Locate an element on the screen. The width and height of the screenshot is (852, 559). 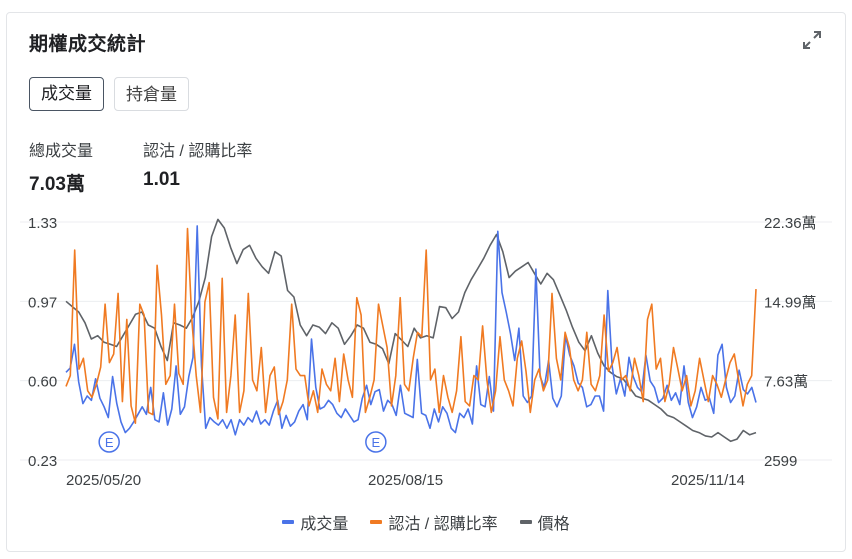
legend-ratio-swatch is located at coordinates (376, 522).